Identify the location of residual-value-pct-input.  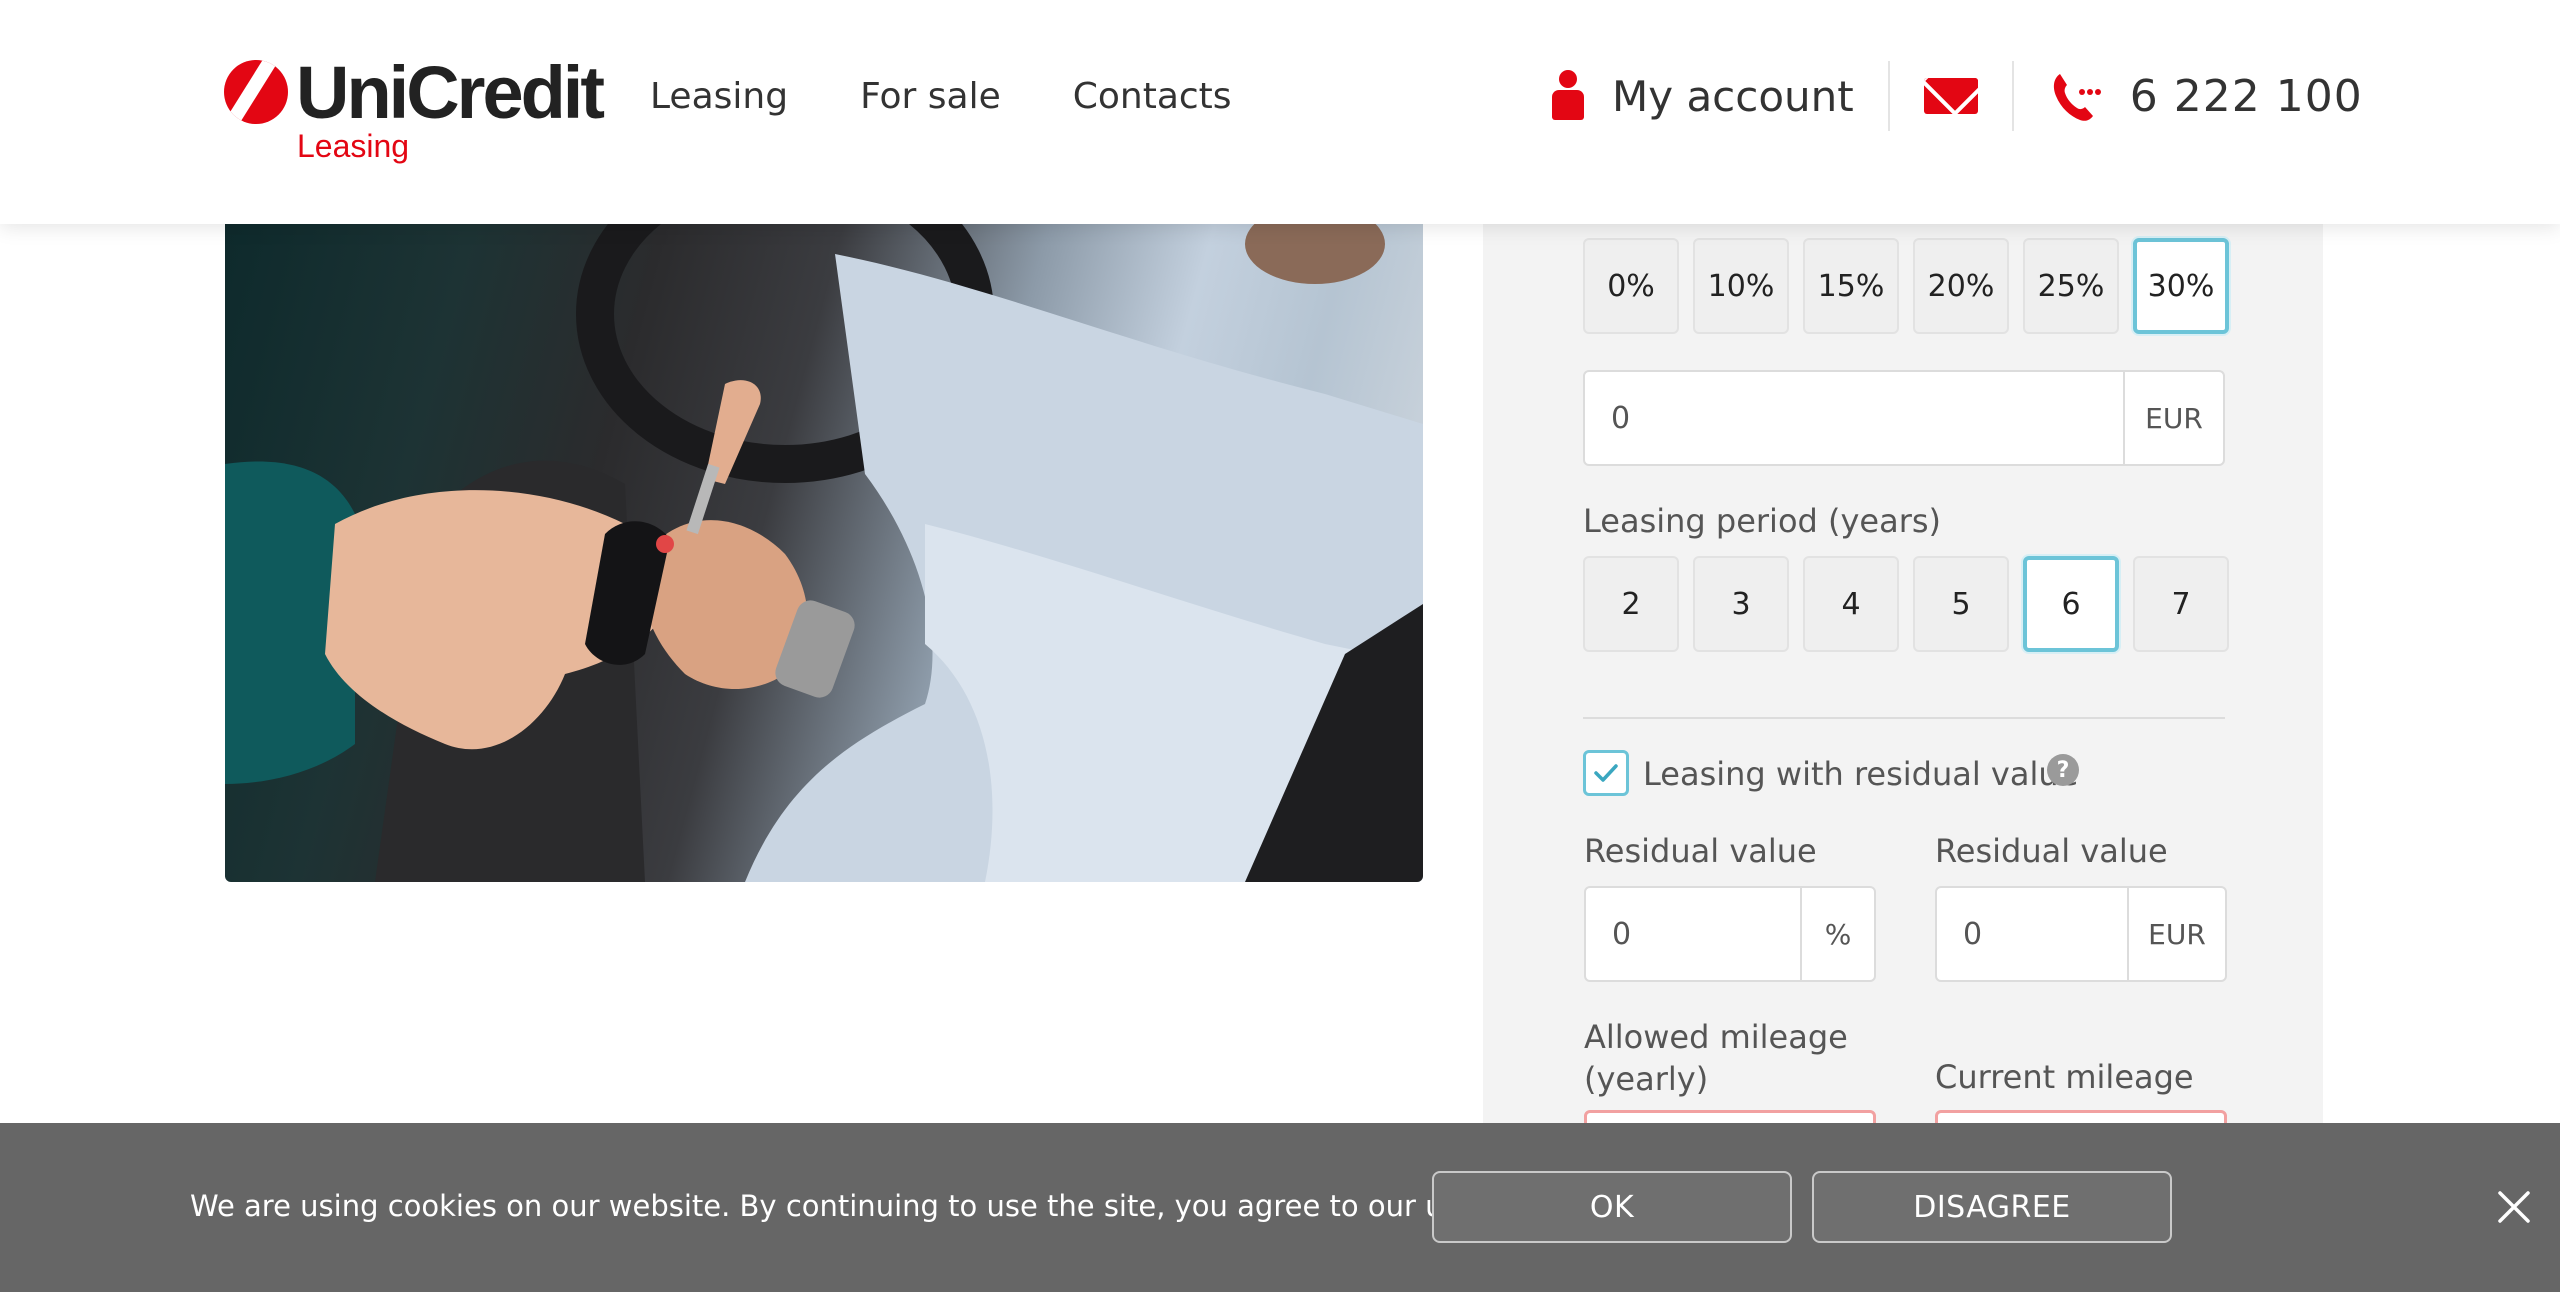
(1693, 934).